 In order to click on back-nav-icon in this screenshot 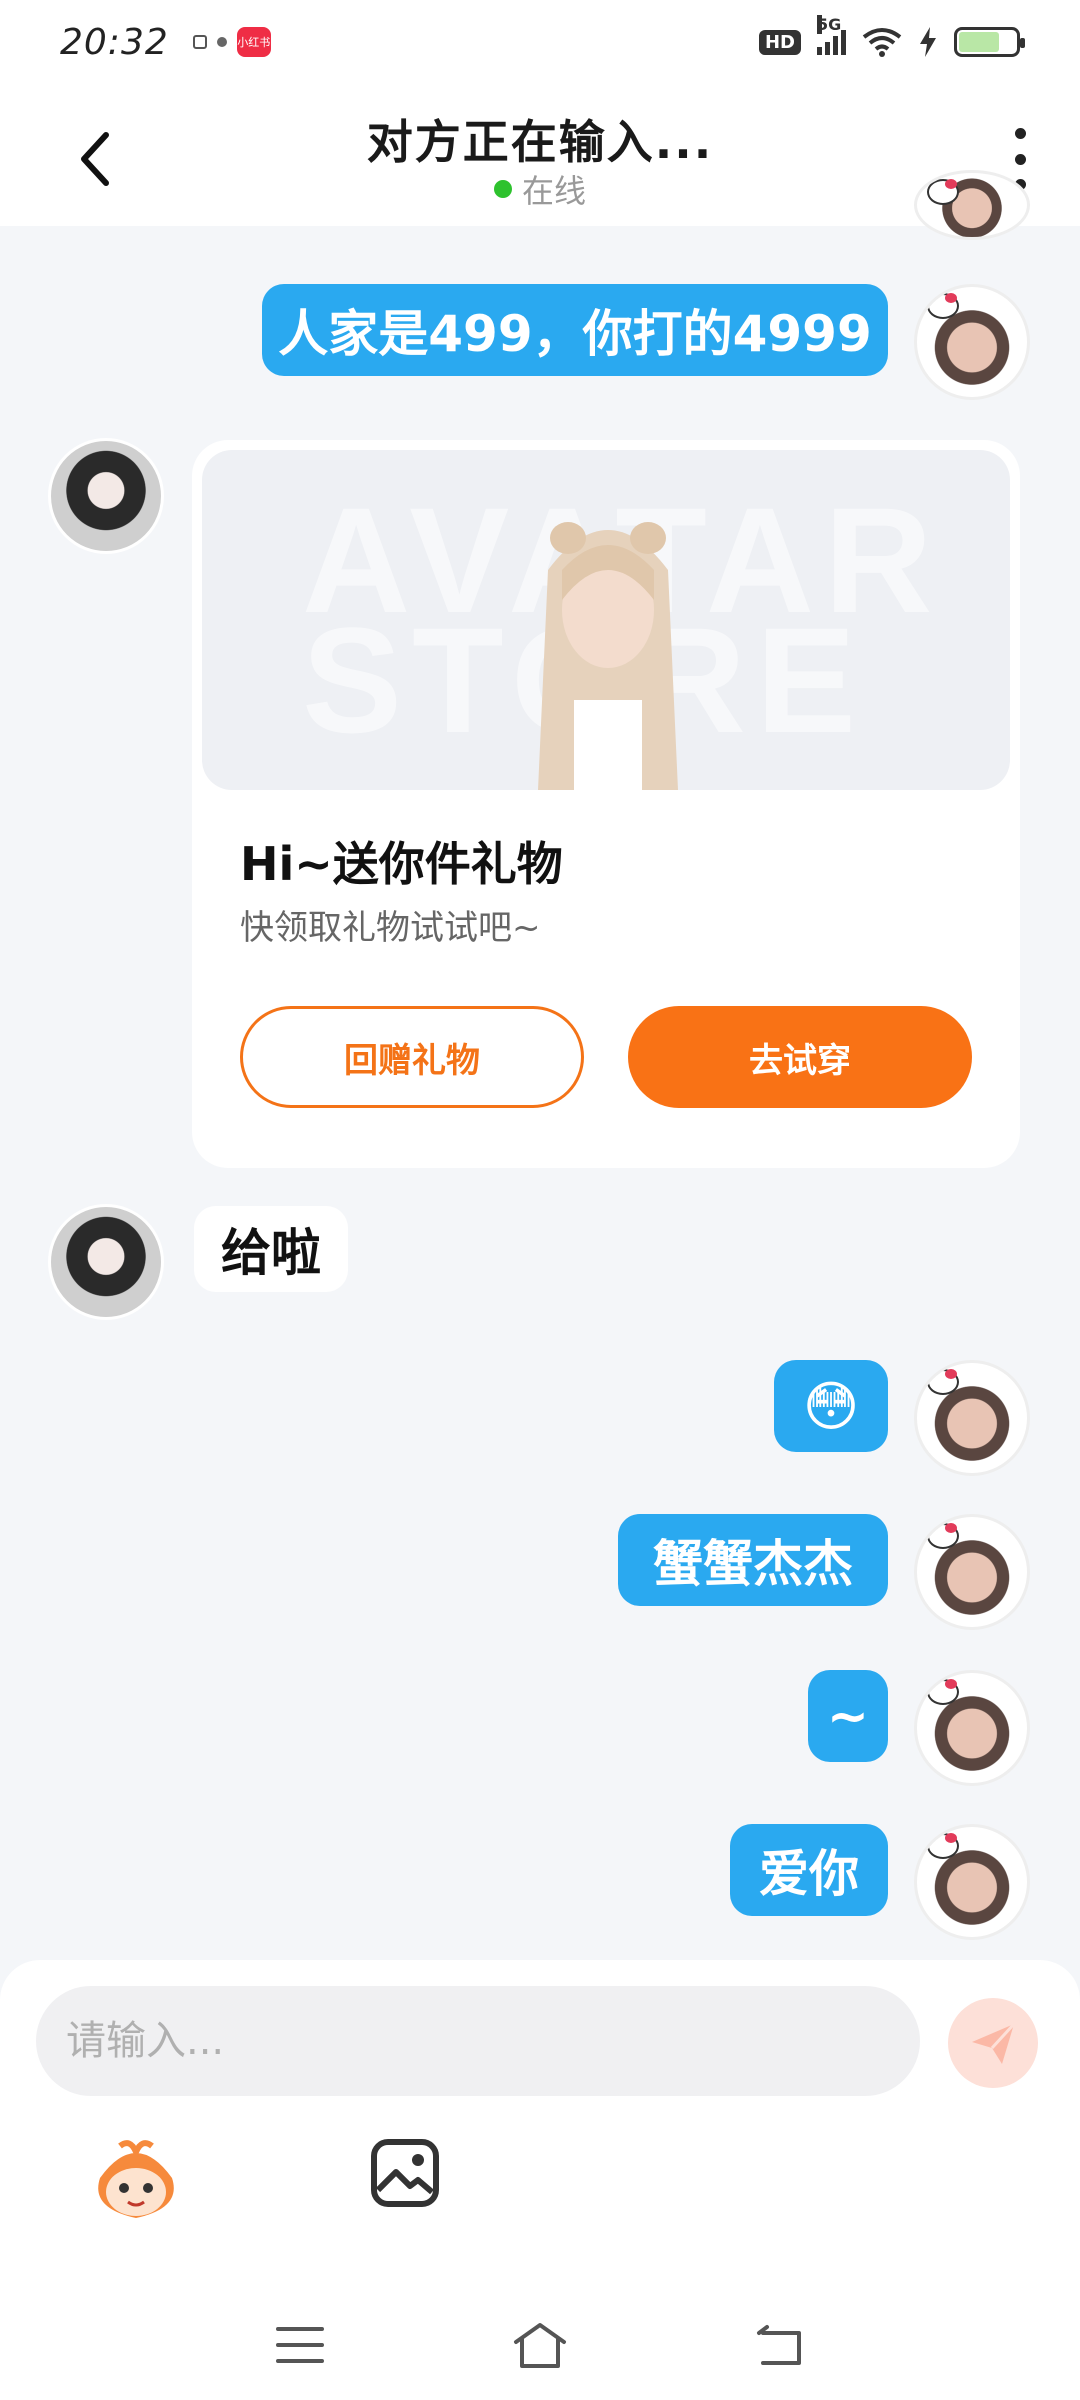, I will do `click(779, 2345)`.